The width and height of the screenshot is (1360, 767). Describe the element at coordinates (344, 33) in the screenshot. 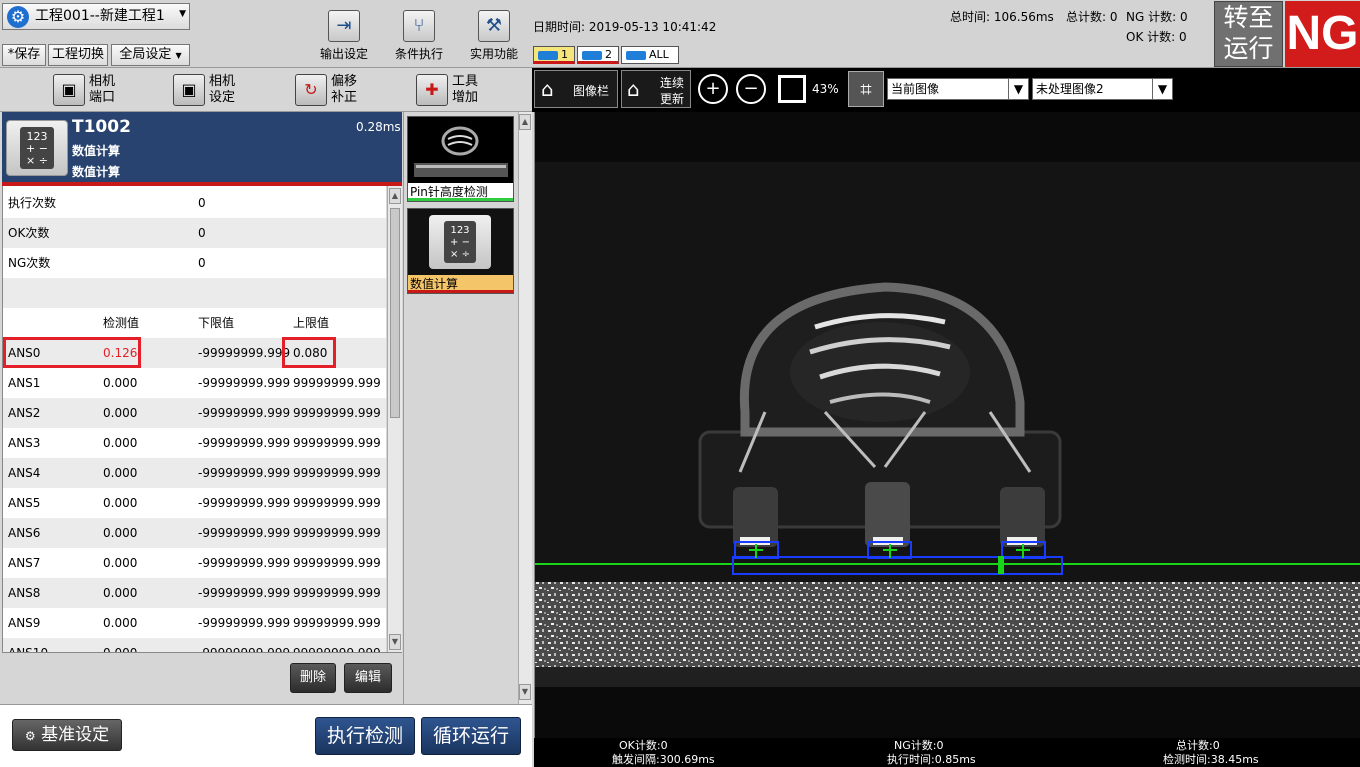

I see `output-settings-button: ⇥ 输出设定` at that location.